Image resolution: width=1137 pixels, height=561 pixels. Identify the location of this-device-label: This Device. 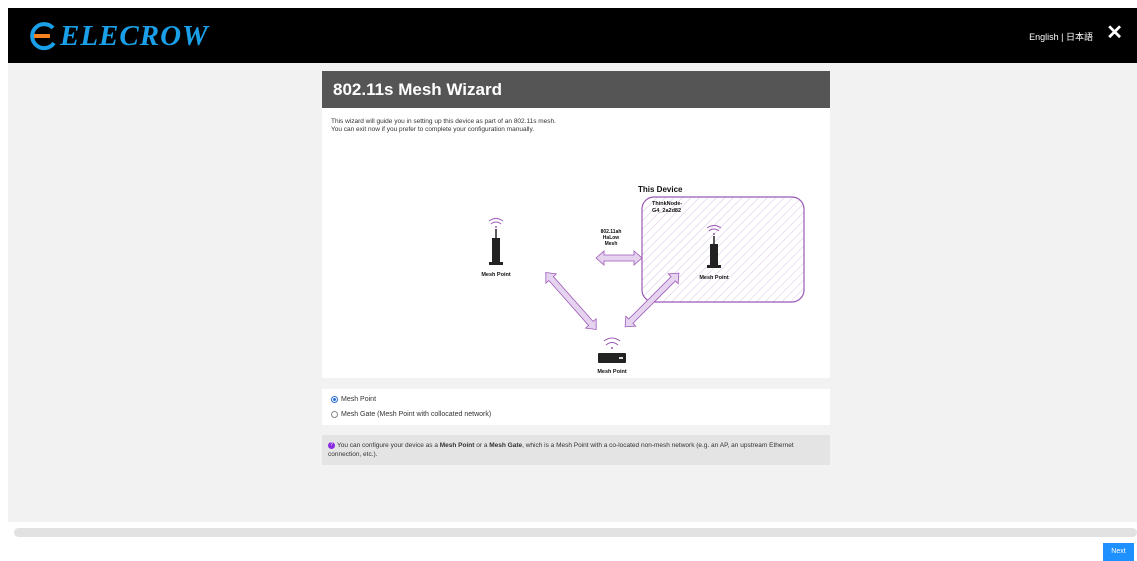
(660, 189).